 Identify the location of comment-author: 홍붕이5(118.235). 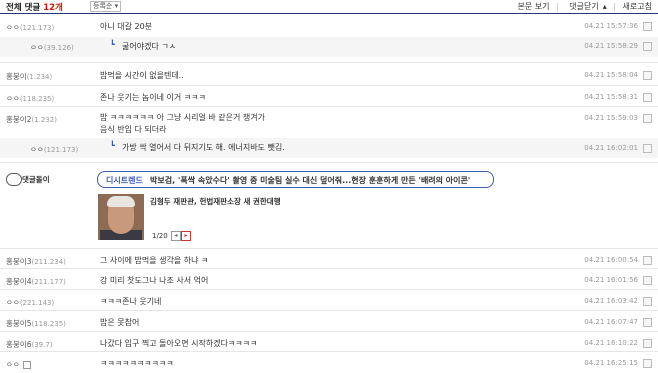
(36, 323).